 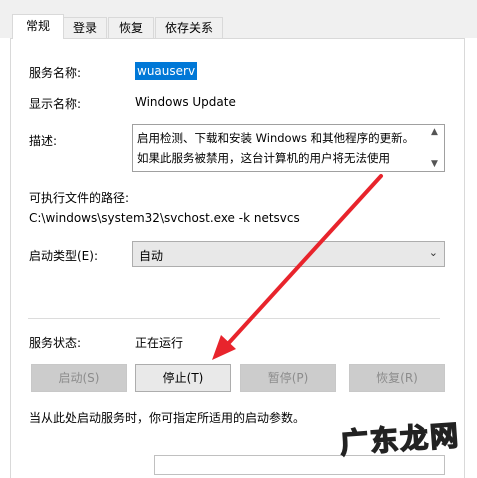 I want to click on description-scrollbar: ▲ ▼, so click(x=436, y=148).